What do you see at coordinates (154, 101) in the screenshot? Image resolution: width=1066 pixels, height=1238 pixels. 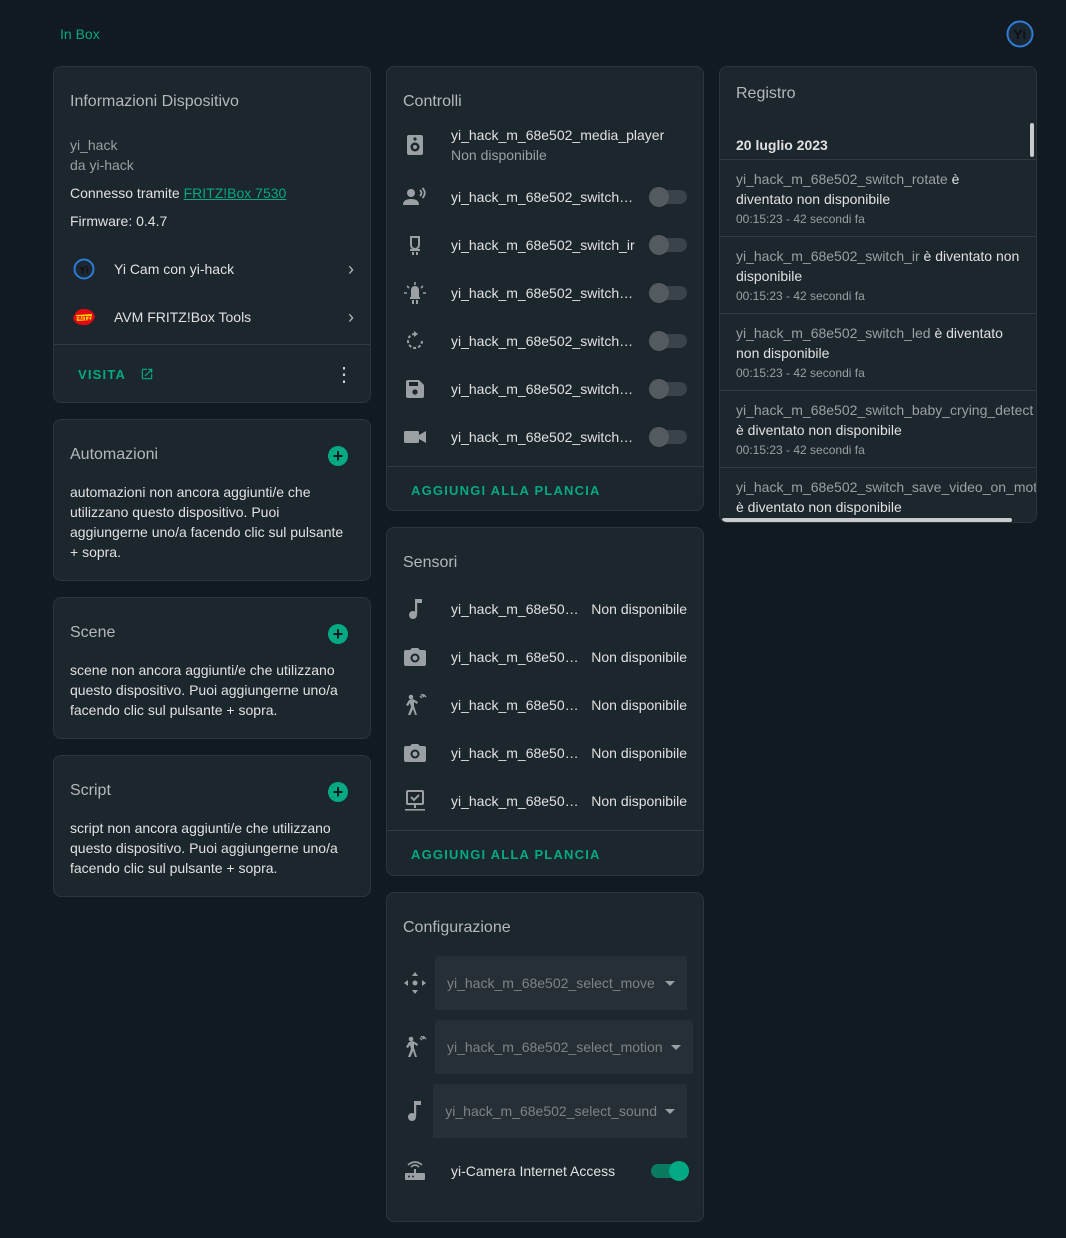 I see `device-info-title: Informazioni Dispositivo` at bounding box center [154, 101].